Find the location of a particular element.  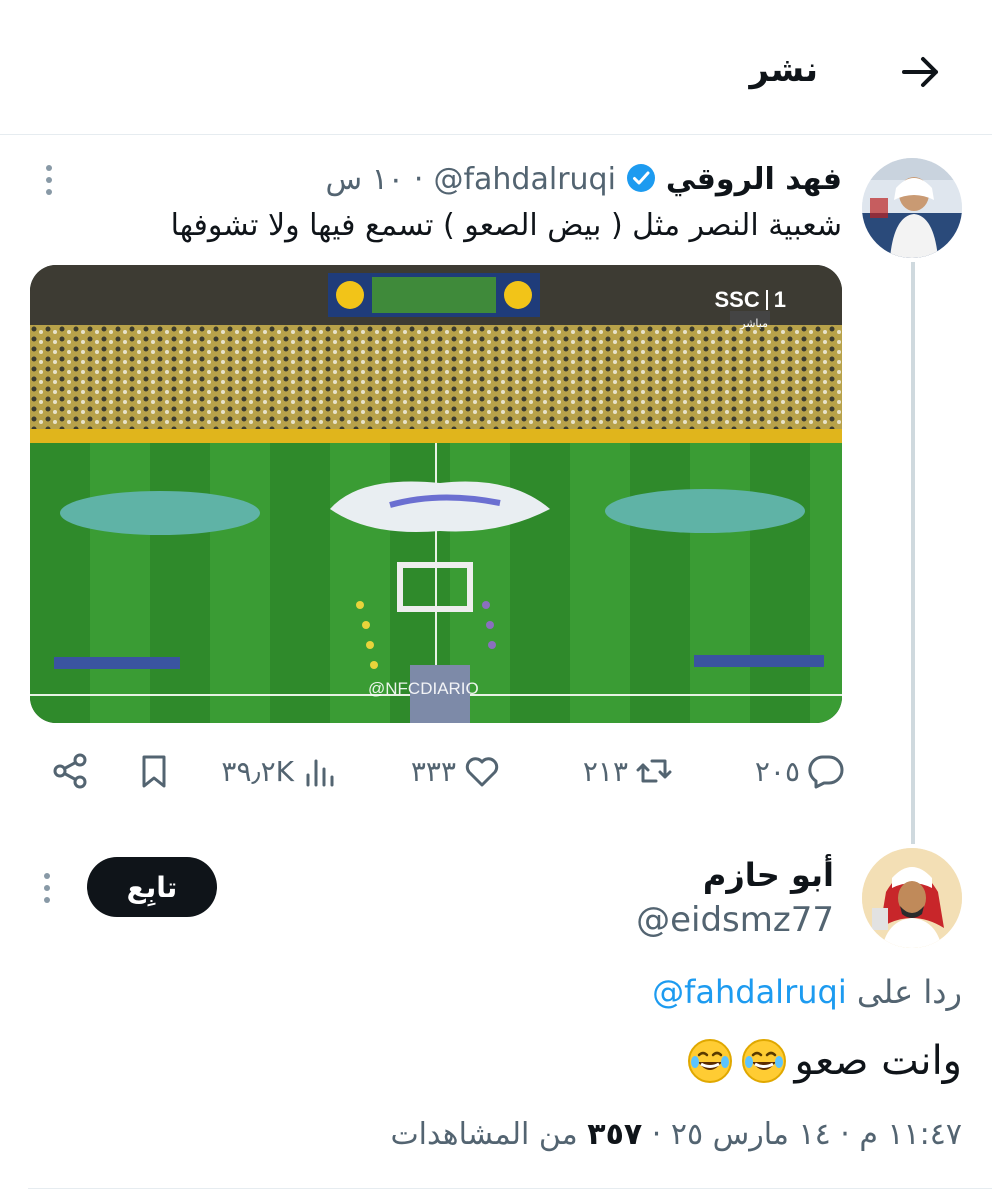

share-icon is located at coordinates (70, 771).